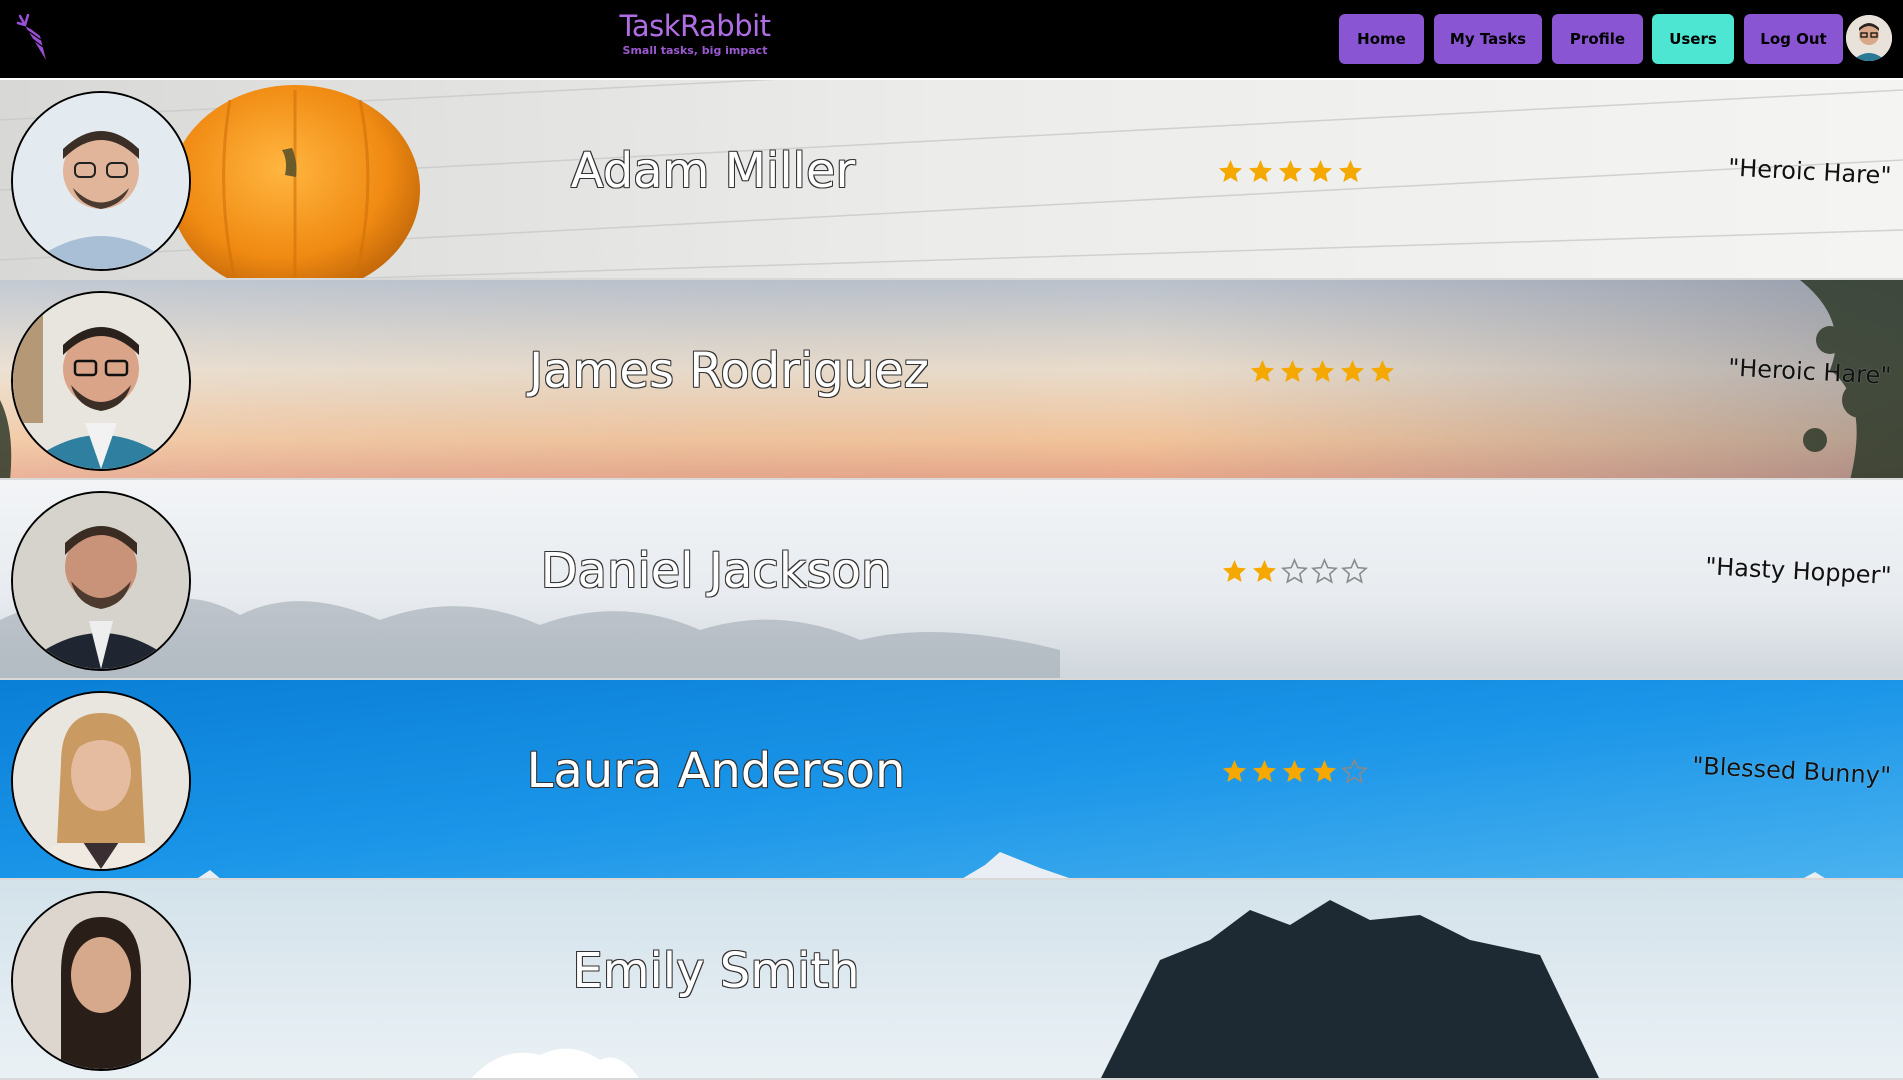 The height and width of the screenshot is (1080, 1903). I want to click on user-name: Emily Smith, so click(716, 971).